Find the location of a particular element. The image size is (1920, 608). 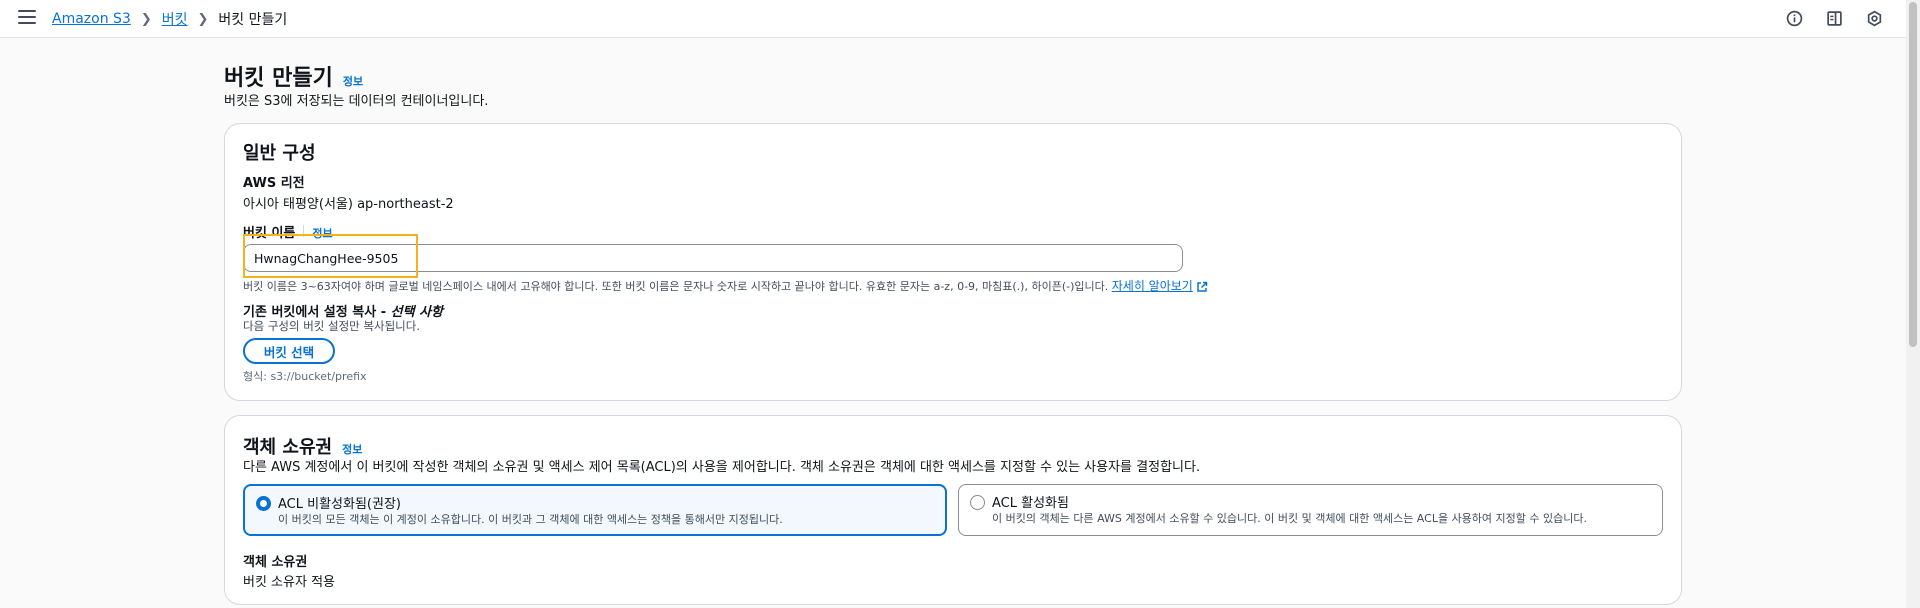

external-link-icon is located at coordinates (1202, 286).